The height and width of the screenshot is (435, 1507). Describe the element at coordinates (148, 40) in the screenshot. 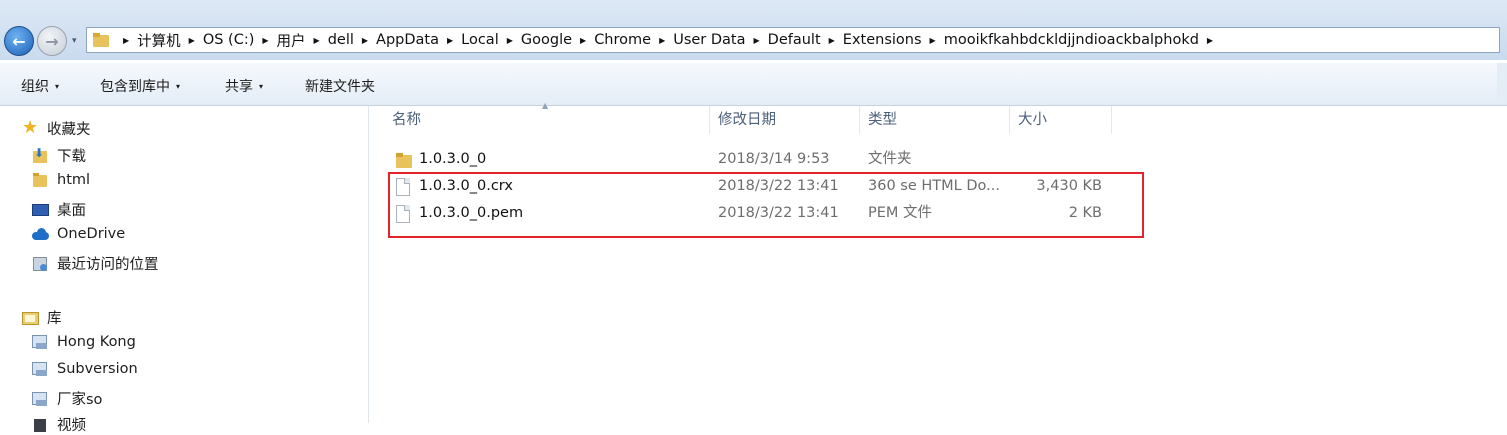

I see `breadcrumb-item: ▶ 计算机` at that location.